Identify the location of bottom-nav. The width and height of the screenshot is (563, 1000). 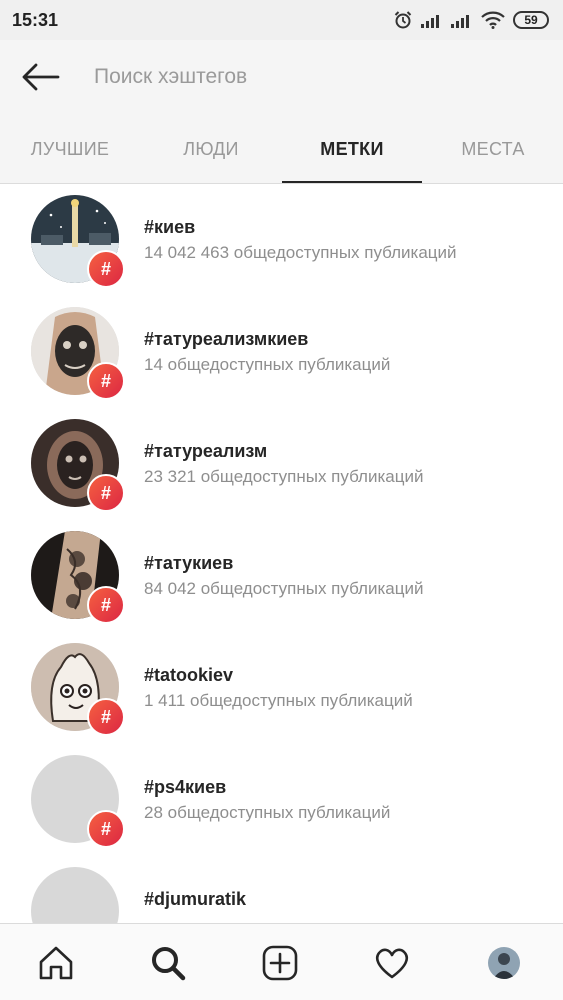
(281, 961).